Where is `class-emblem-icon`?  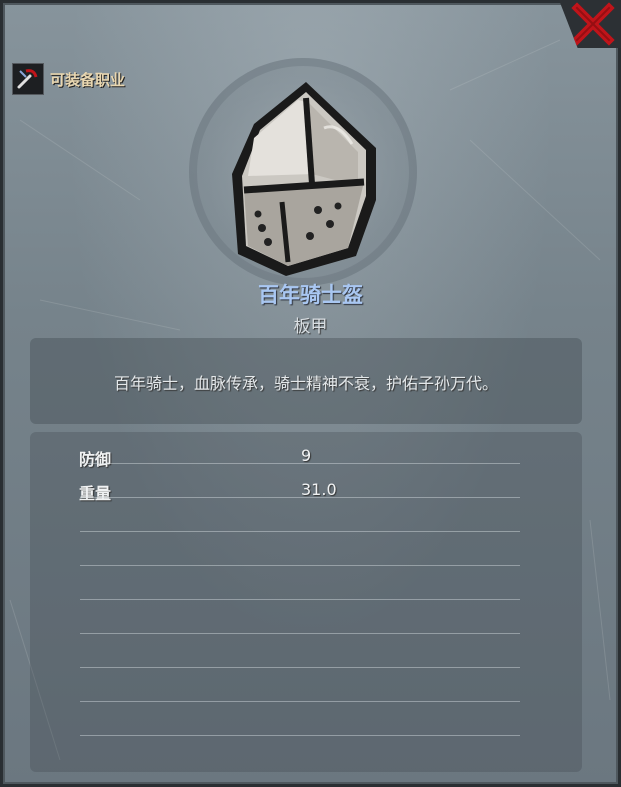
class-emblem-icon is located at coordinates (28, 79).